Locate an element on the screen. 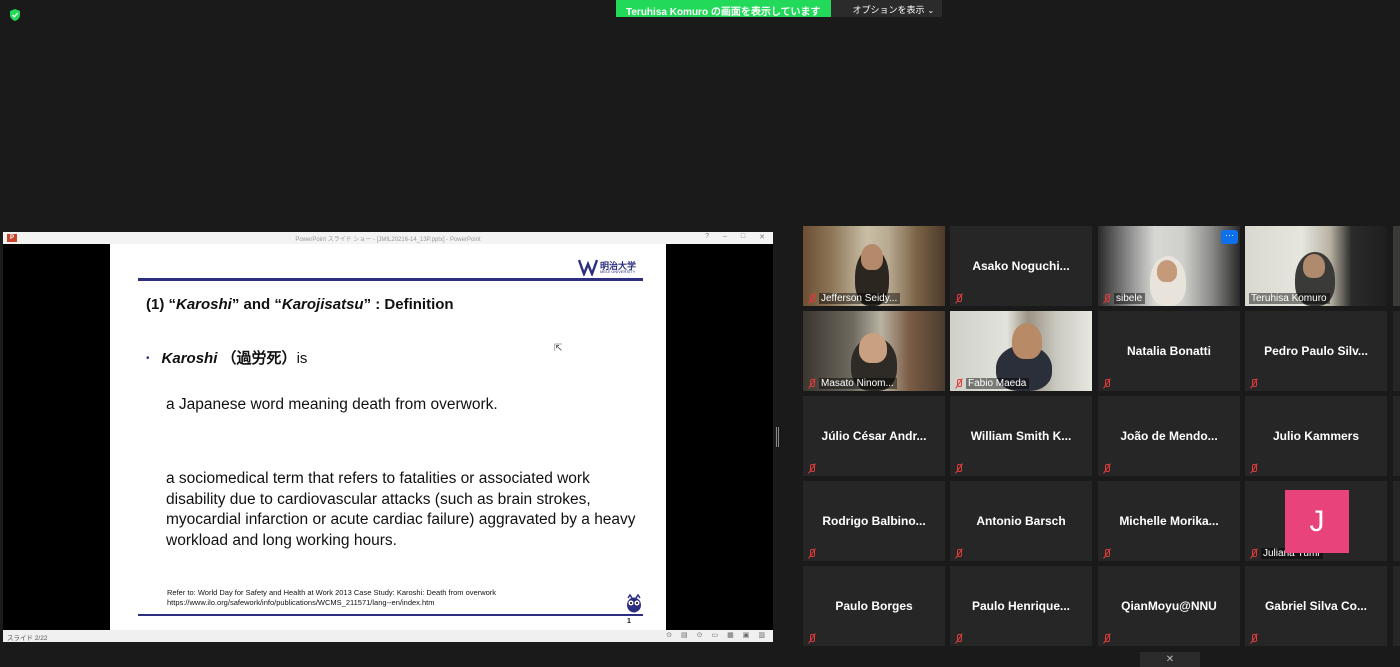 This screenshot has width=1400, height=667. participant-avatar: J is located at coordinates (1317, 521).